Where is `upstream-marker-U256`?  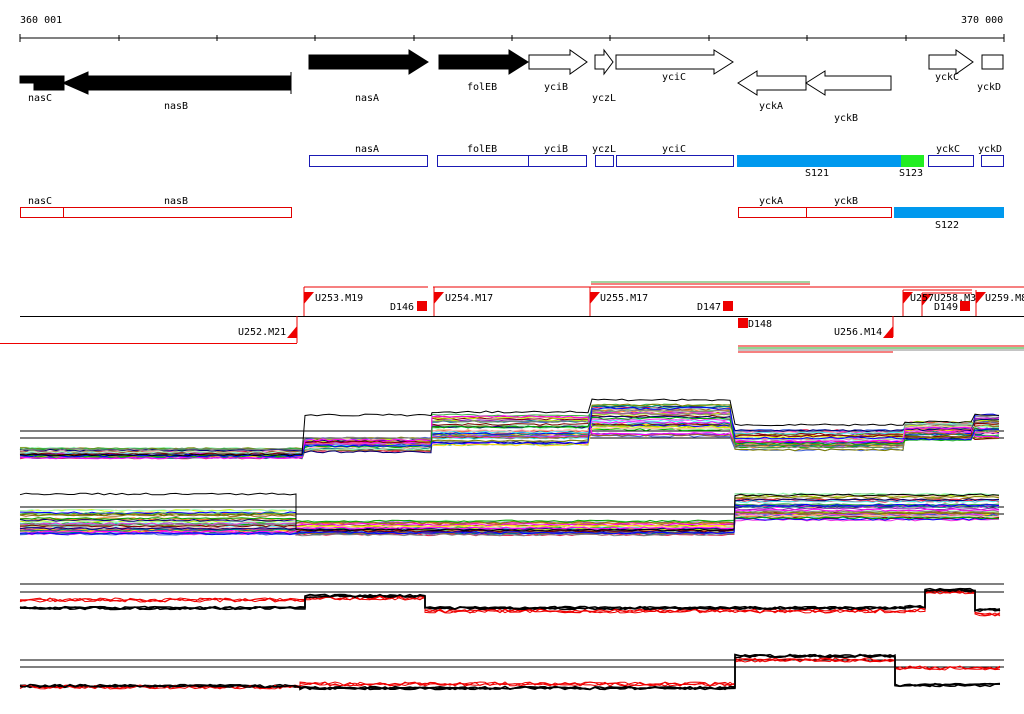
upstream-marker-U256 is located at coordinates (888, 332).